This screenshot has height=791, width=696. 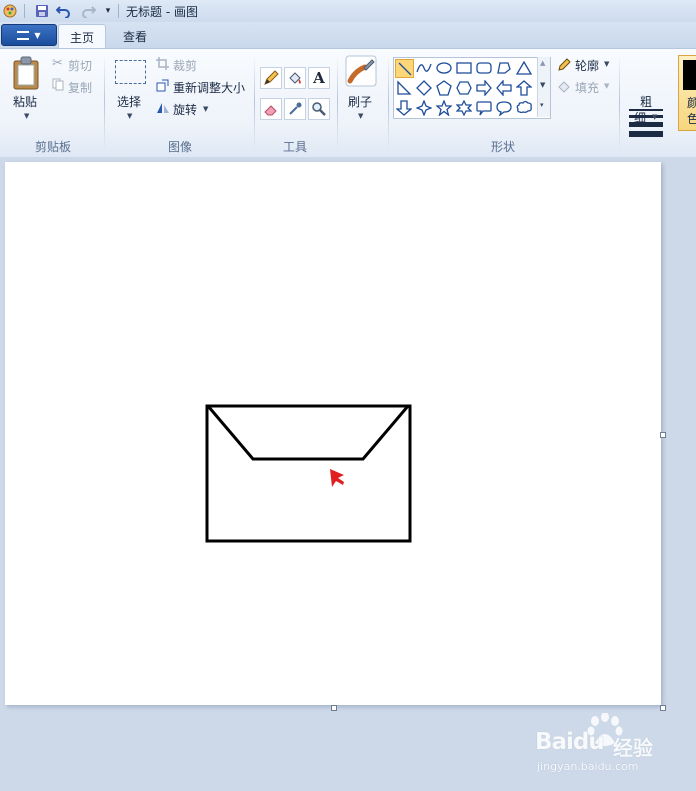 I want to click on shape-five-point-star-icon, so click(x=444, y=108).